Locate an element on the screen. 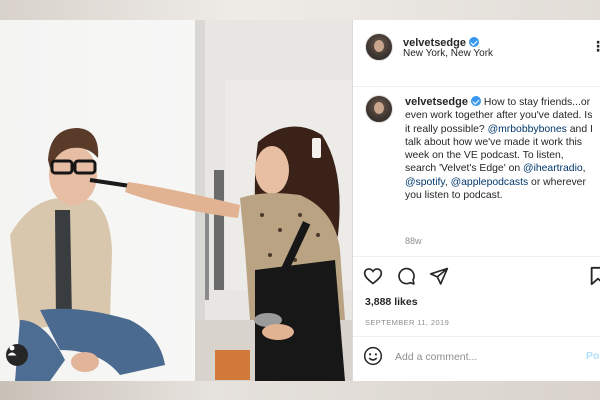 This screenshot has height=400, width=600. verified-badge-icon is located at coordinates (473, 42).